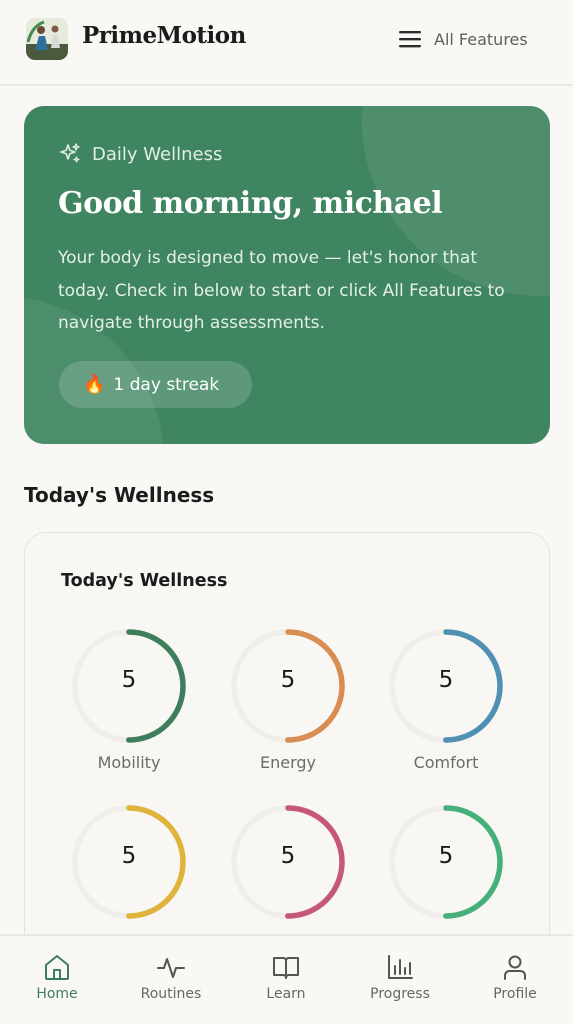 The image size is (573, 1024). I want to click on gauge-label: Mobility, so click(129, 762).